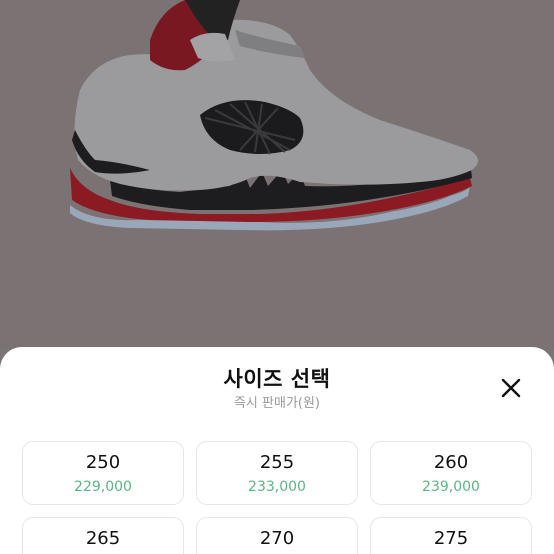  I want to click on close-button, so click(511, 388).